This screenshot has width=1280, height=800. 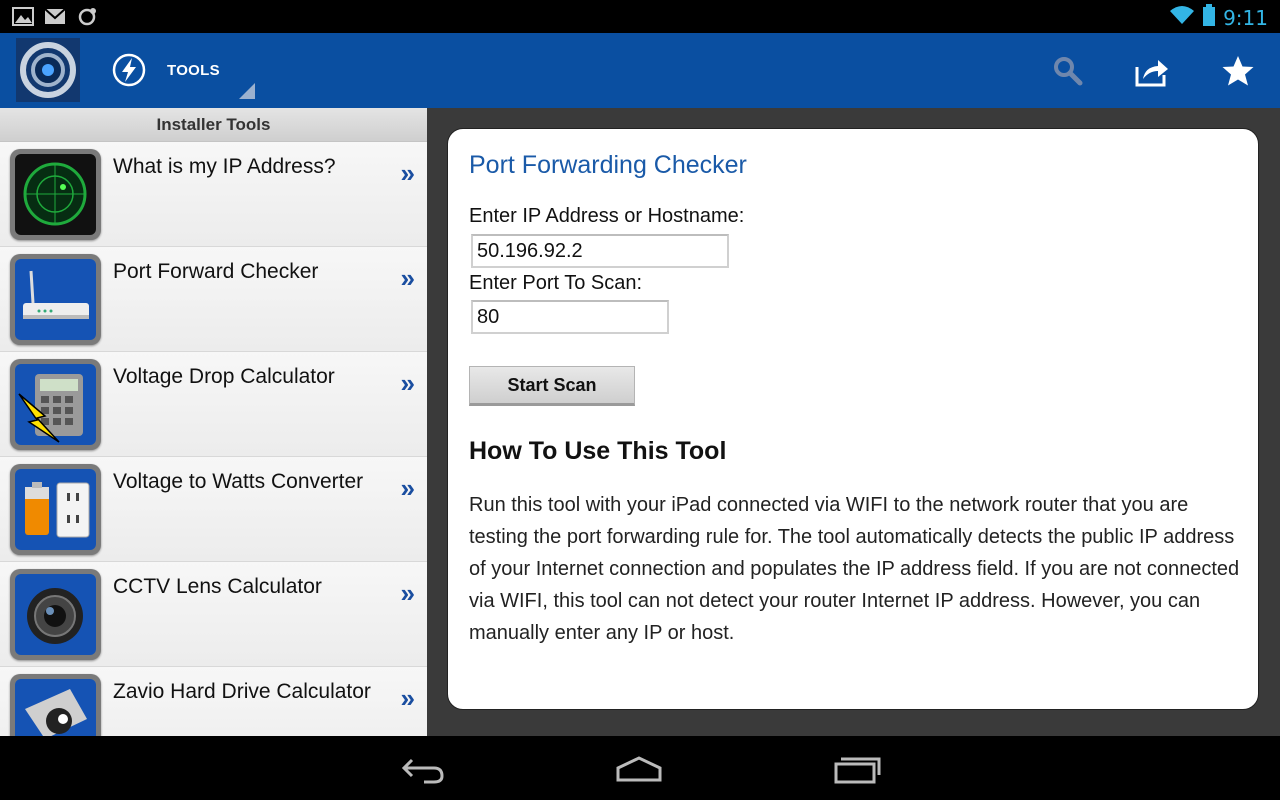 What do you see at coordinates (1238, 71) in the screenshot?
I see `favorite-star-icon` at bounding box center [1238, 71].